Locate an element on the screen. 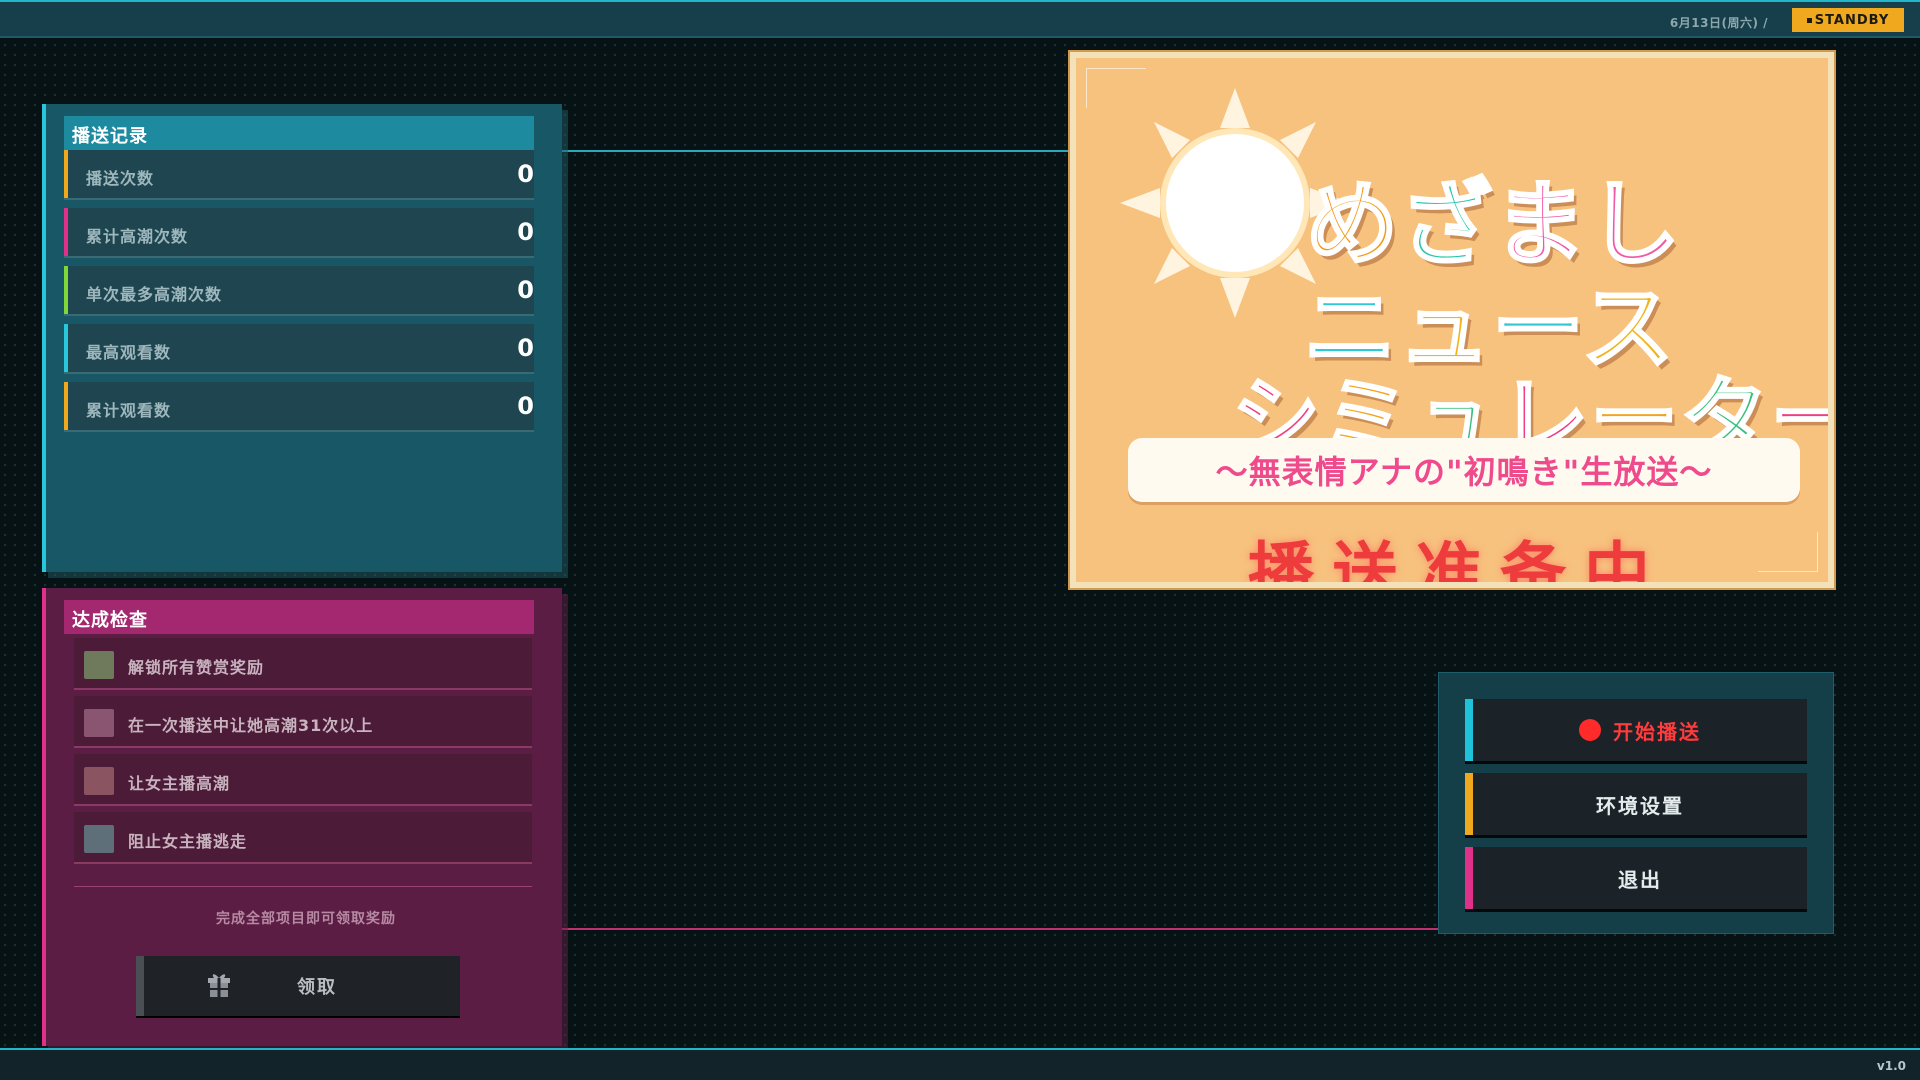  exit-button: 退出 is located at coordinates (1636, 878).